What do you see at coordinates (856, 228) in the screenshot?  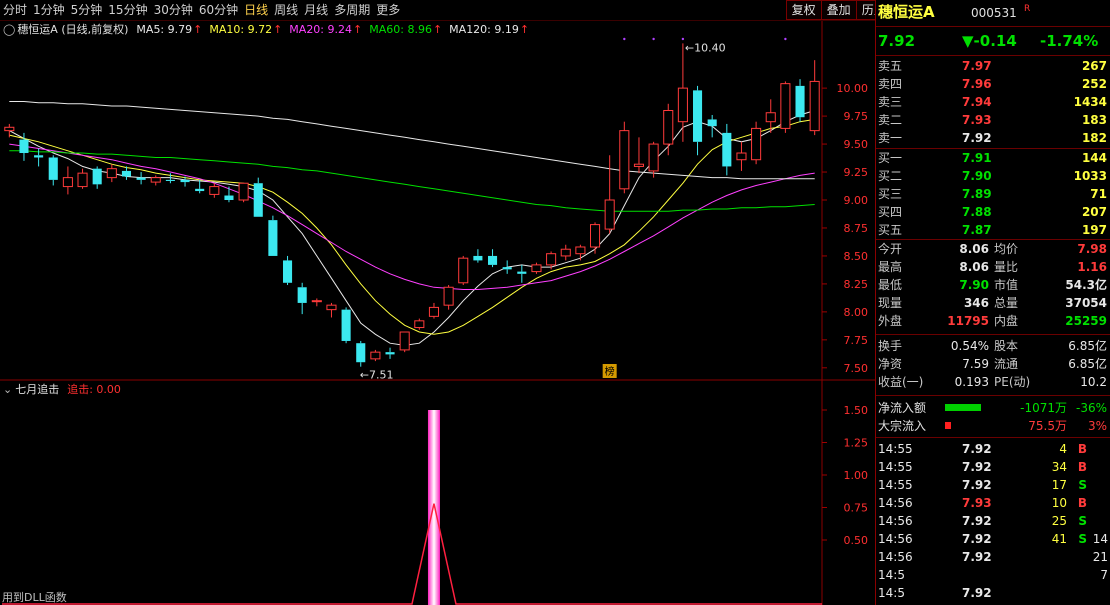 I see `price-tick-label: 8.75` at bounding box center [856, 228].